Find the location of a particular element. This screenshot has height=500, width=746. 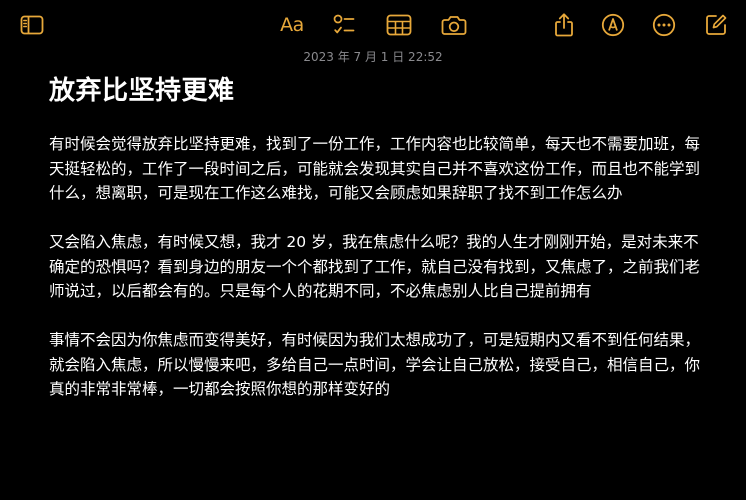

compose-icon is located at coordinates (716, 25).